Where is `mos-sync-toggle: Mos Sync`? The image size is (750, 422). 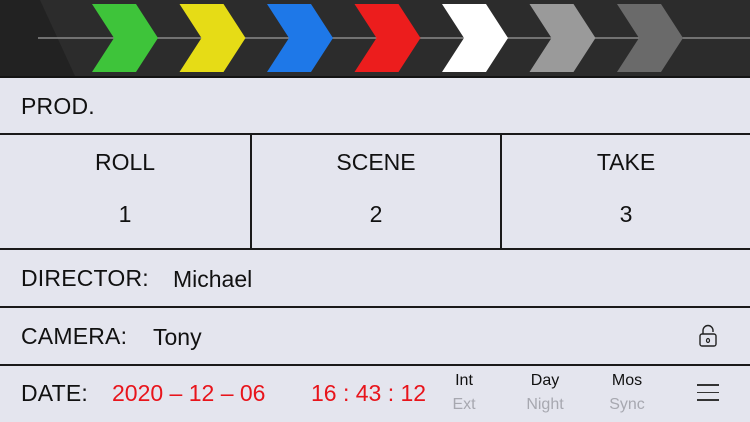
mos-sync-toggle: Mos Sync is located at coordinates (627, 393).